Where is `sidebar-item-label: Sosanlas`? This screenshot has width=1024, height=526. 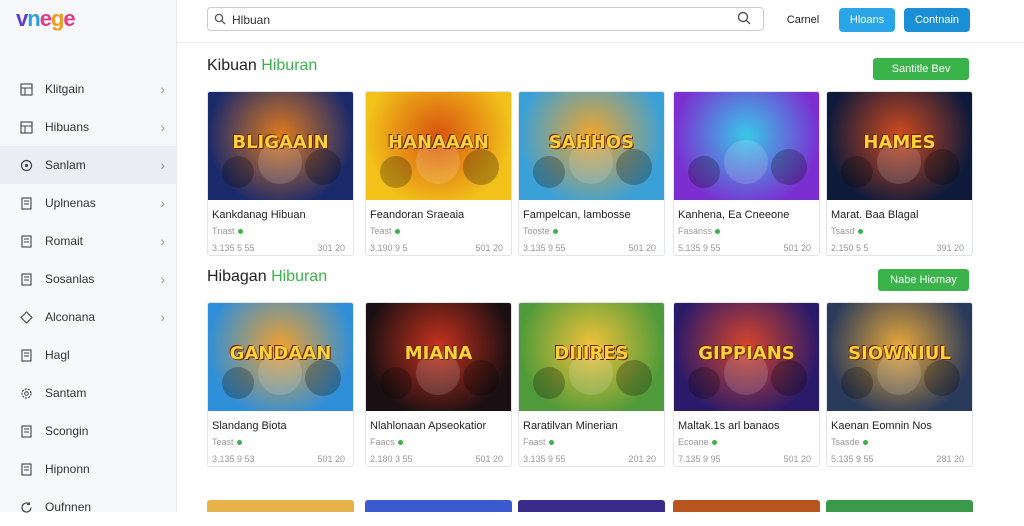 sidebar-item-label: Sosanlas is located at coordinates (70, 279).